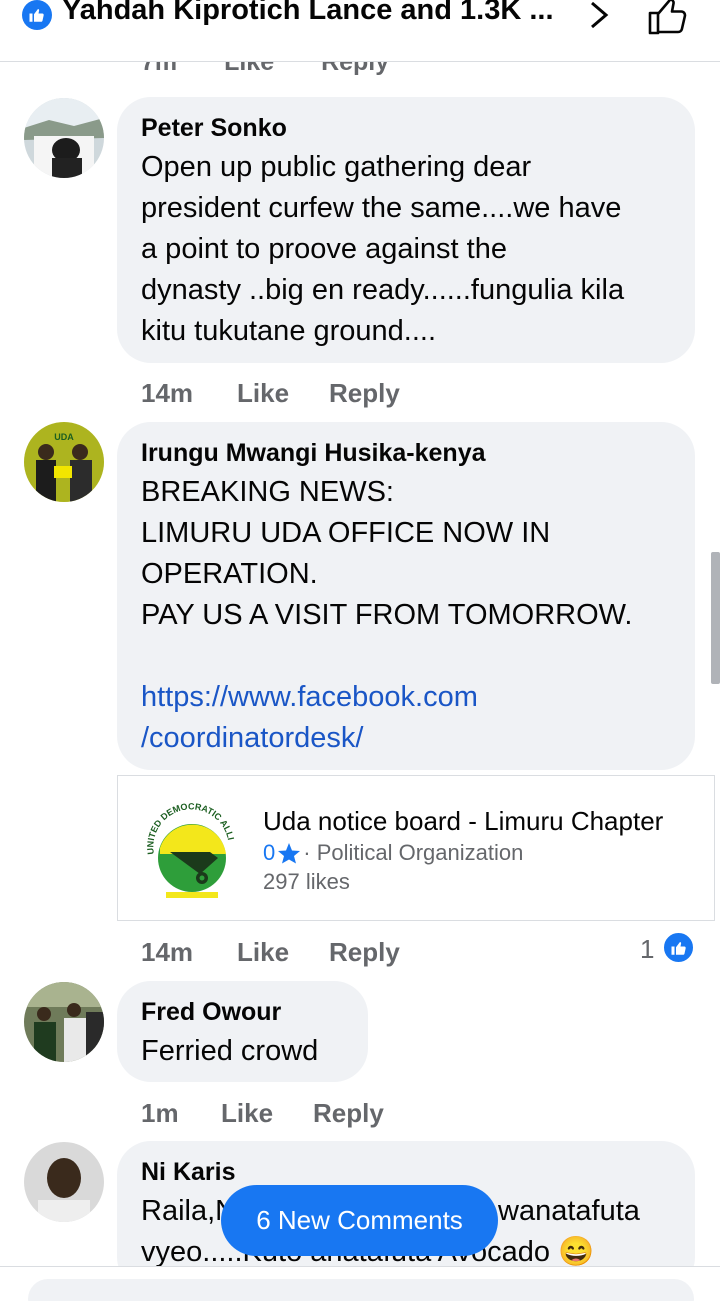  Describe the element at coordinates (313, 453) in the screenshot. I see `comment-author: Irungu Mwangi Husika-kenya` at that location.